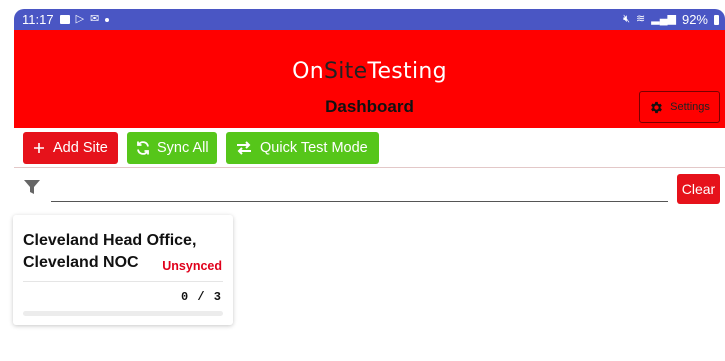  Describe the element at coordinates (314, 147) in the screenshot. I see `quick-test-mode-label: Quick Test Mode` at that location.